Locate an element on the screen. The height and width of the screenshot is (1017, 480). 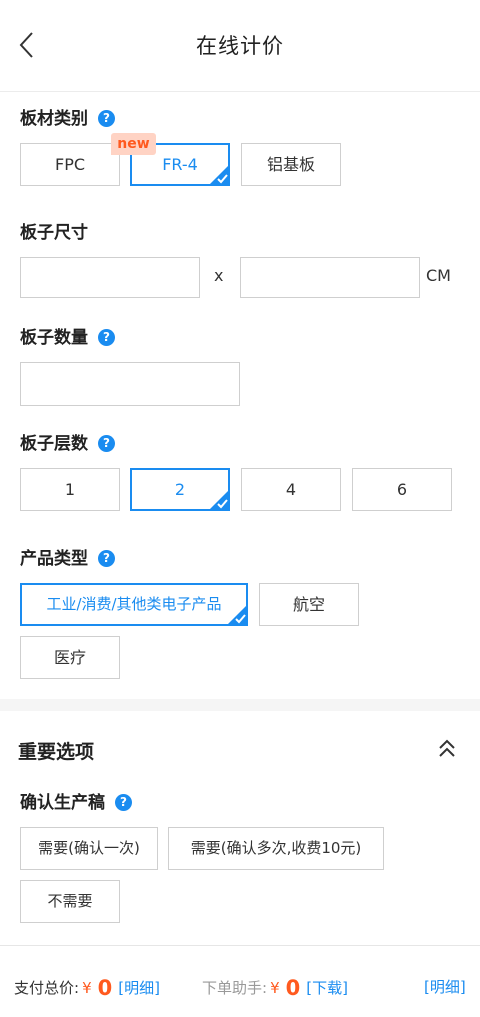
board-quantity-section: 板子数量? is located at coordinates (67, 335).